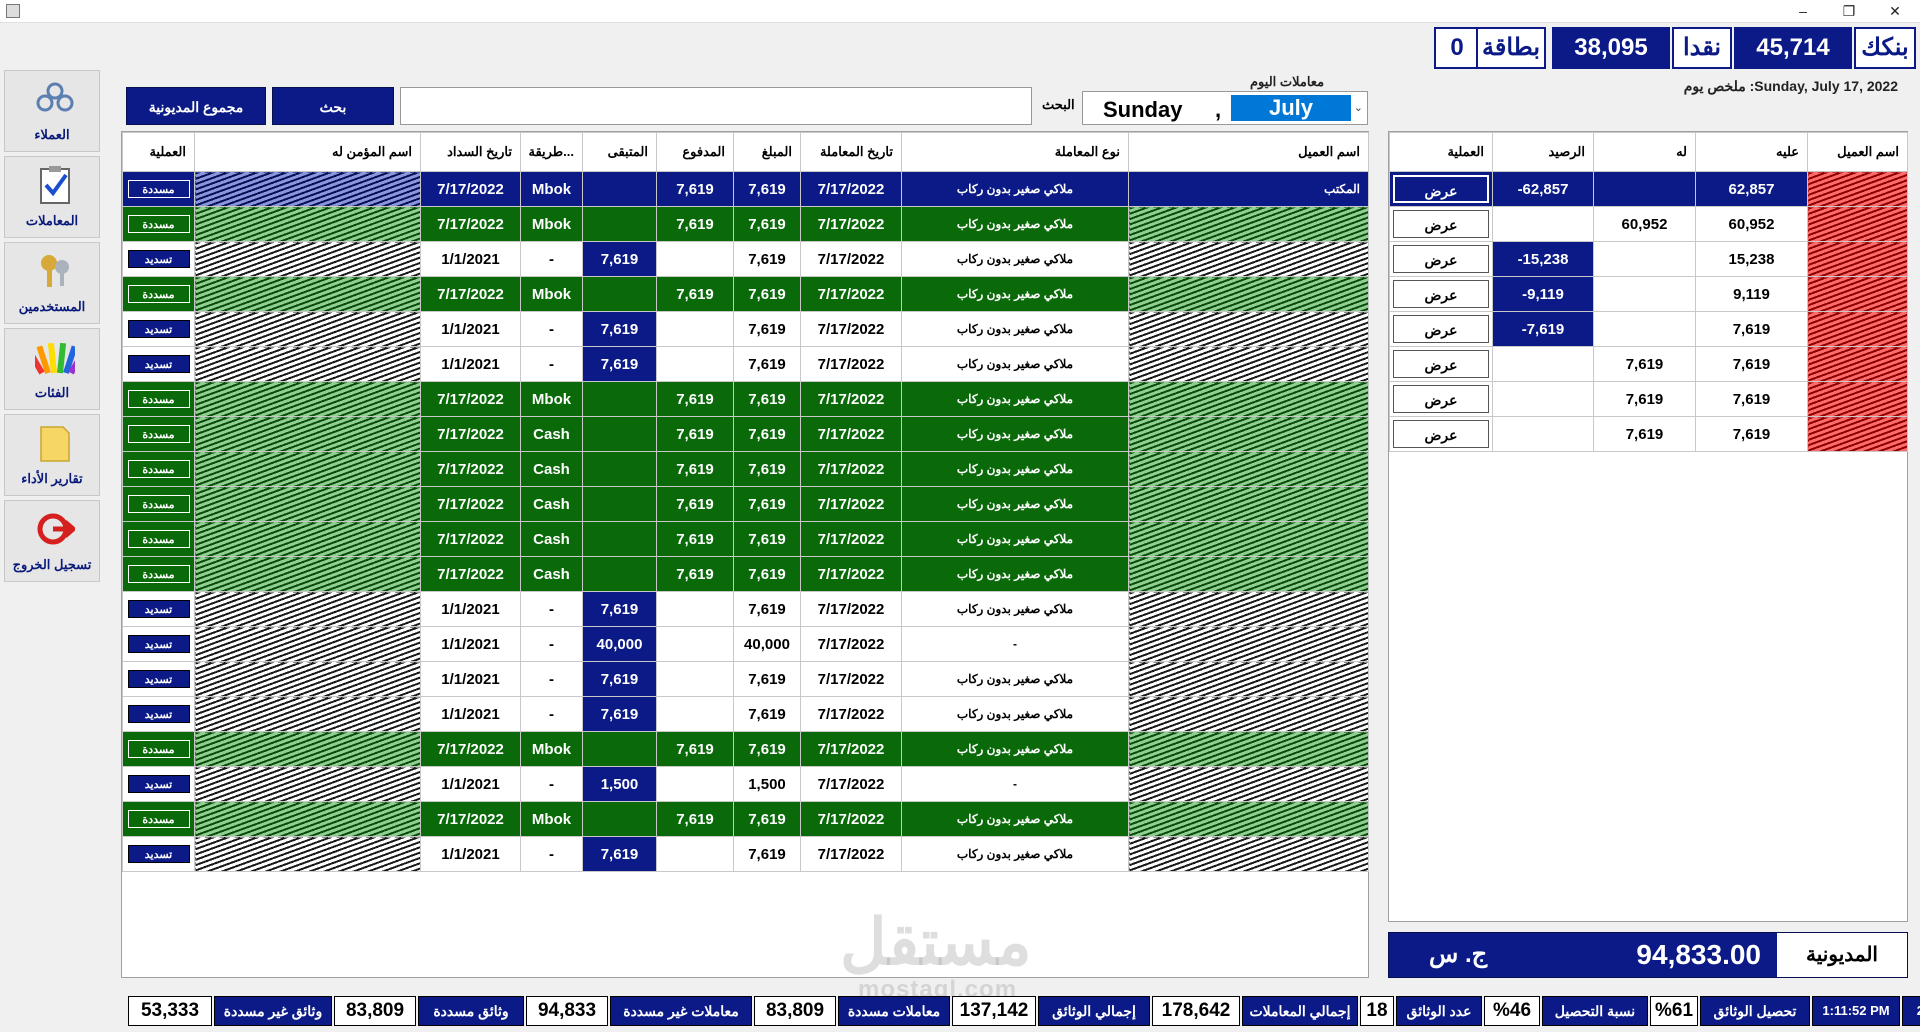 The width and height of the screenshot is (1920, 1032). I want to click on table-row: عرض 60,952 60,952, so click(1648, 224).